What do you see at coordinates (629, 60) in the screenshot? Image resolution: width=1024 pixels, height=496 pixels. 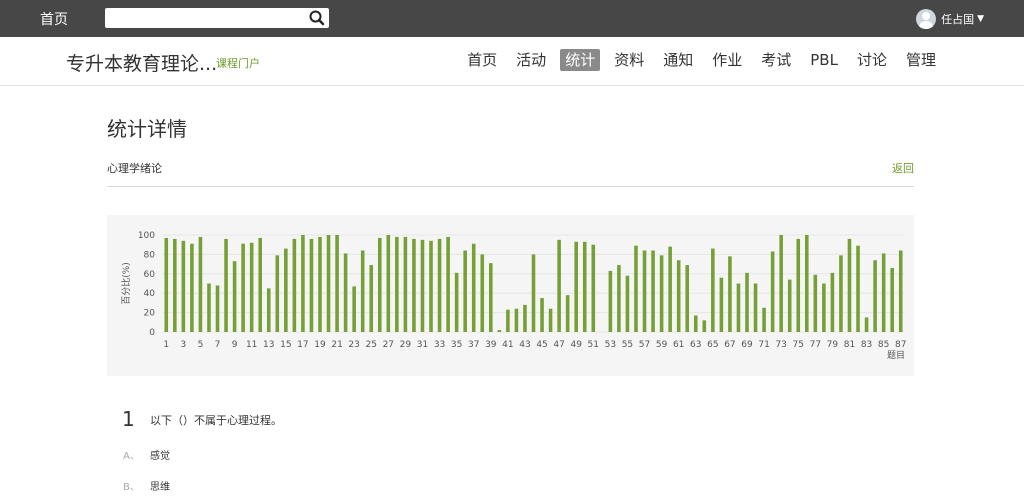 I see `nav-item-3: 资料` at bounding box center [629, 60].